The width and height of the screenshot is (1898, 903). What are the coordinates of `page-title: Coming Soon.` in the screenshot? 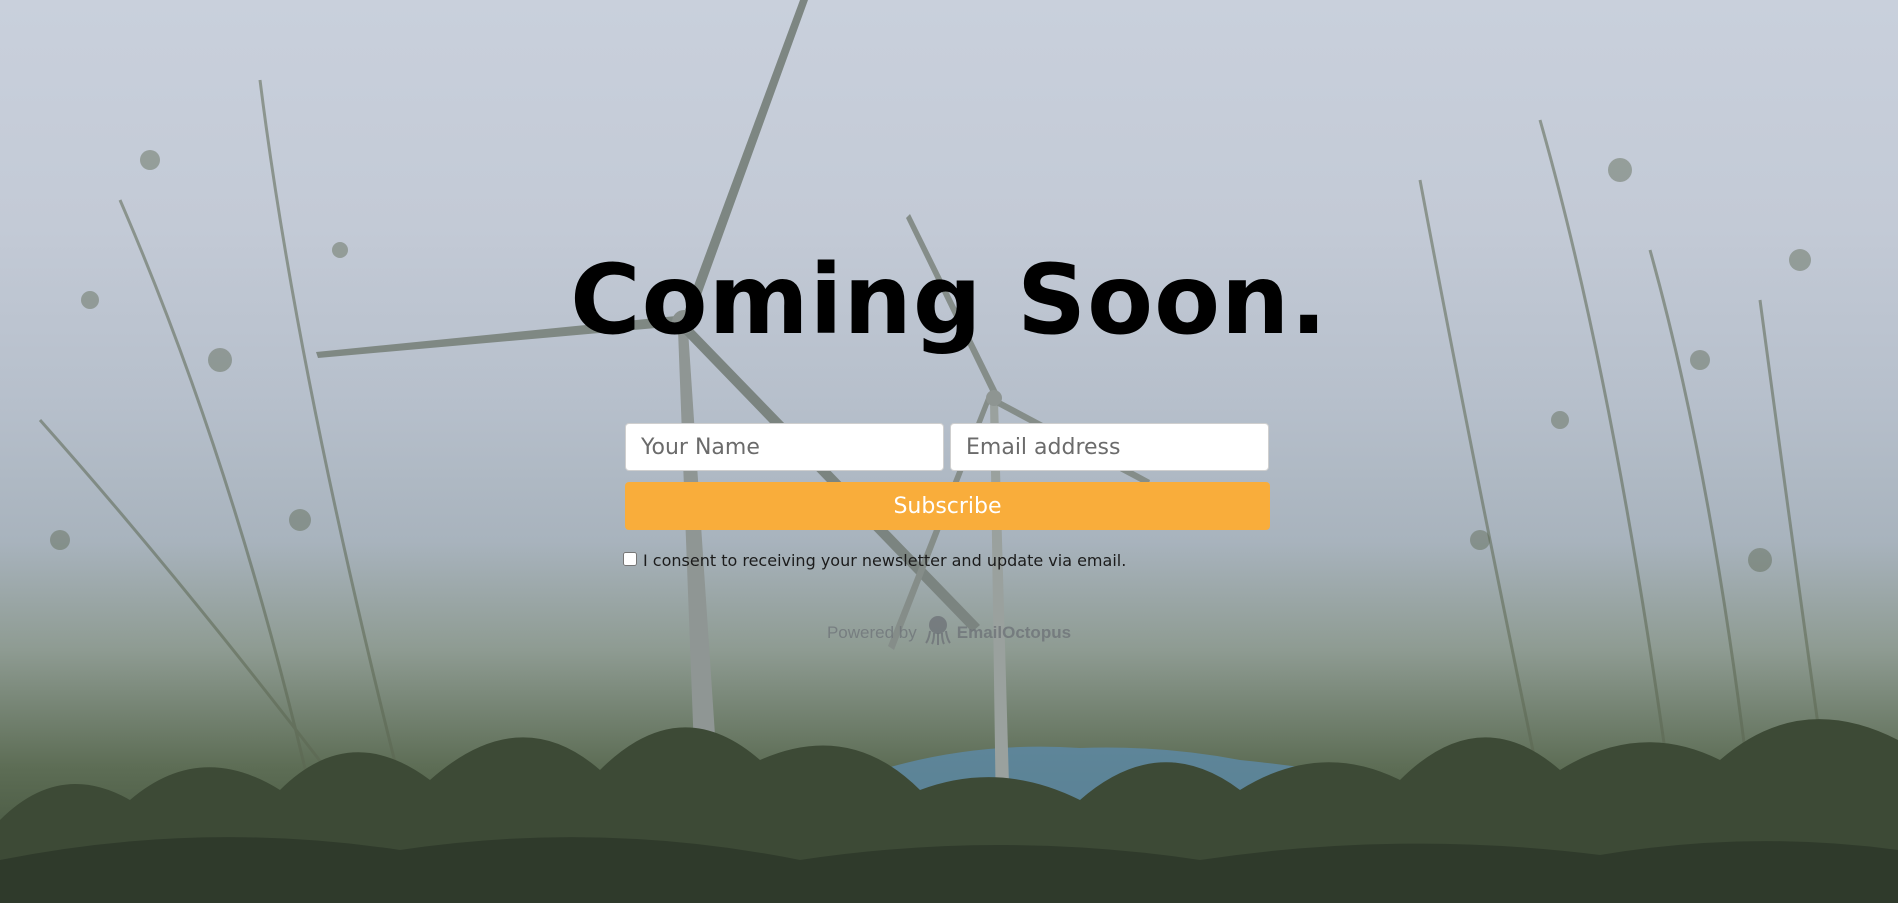 It's located at (949, 300).